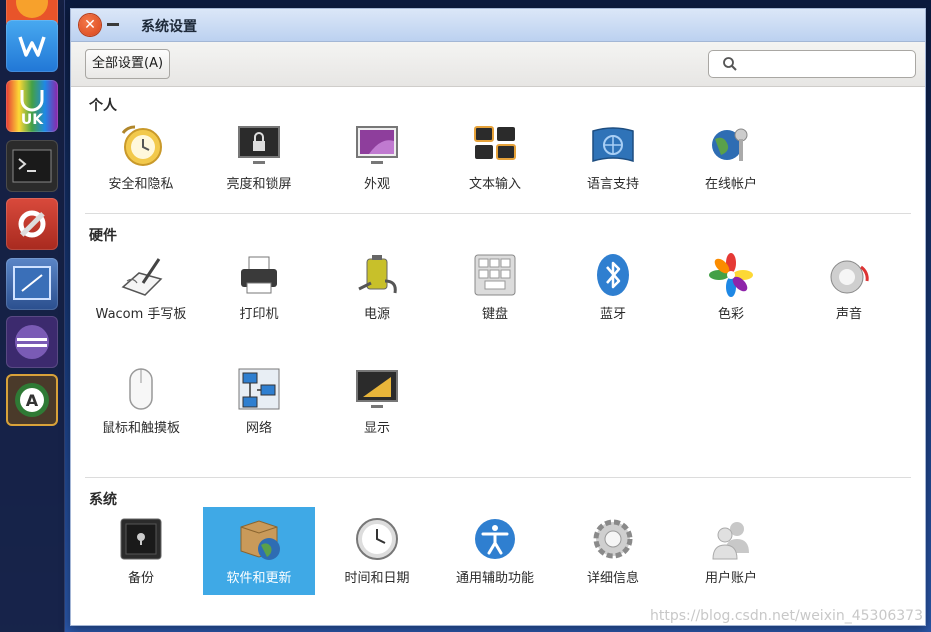 The height and width of the screenshot is (632, 931). Describe the element at coordinates (141, 301) in the screenshot. I see `item-wacom-tablet: Wacom 手写板` at that location.